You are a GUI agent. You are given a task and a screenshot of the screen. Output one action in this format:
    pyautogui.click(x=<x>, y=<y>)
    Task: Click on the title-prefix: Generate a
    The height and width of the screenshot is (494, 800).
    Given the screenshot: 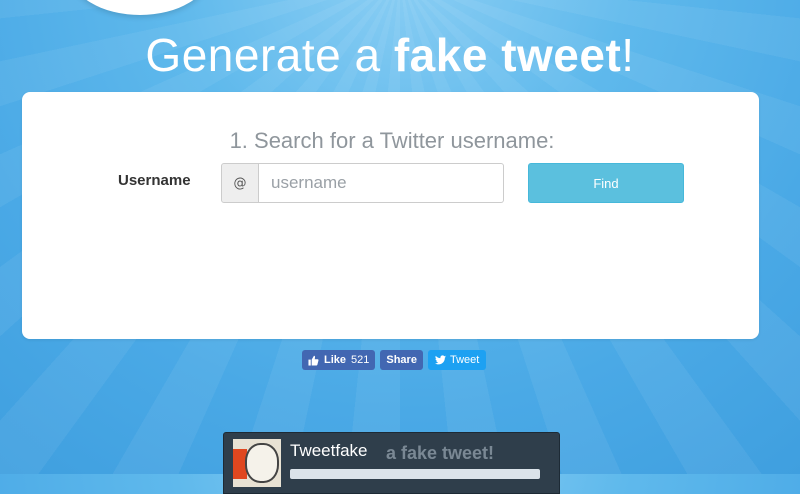 What is the action you would take?
    pyautogui.click(x=269, y=55)
    